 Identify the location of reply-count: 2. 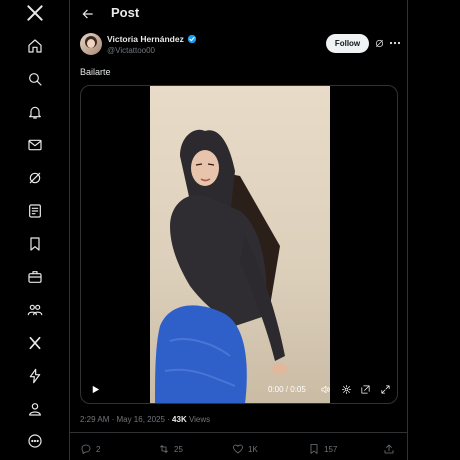
(98, 449).